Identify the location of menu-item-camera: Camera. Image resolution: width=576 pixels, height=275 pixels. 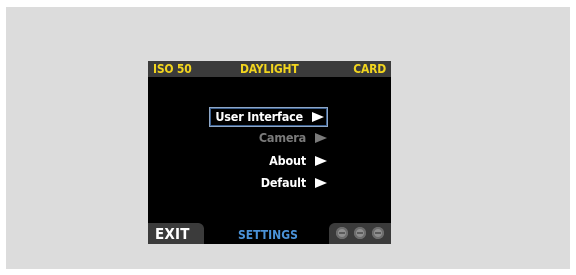
(268, 138).